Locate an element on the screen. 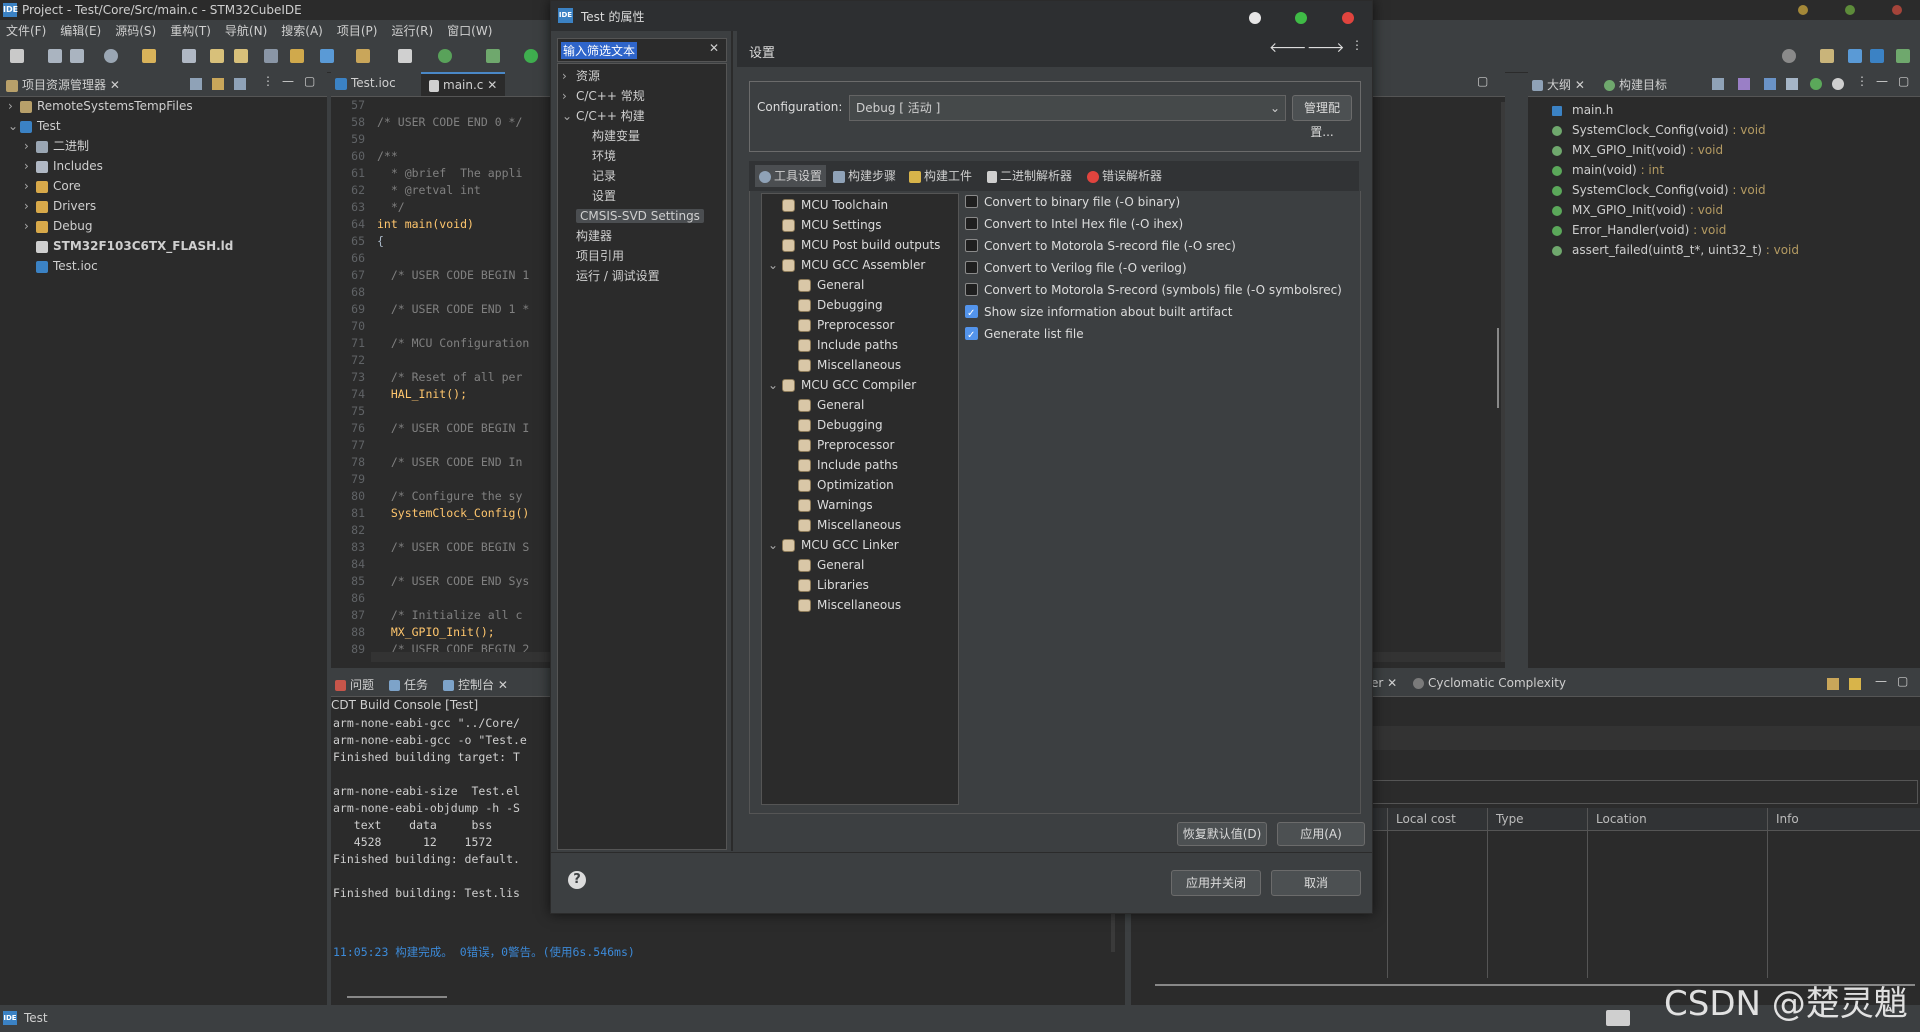  subtab-build-steps: 构建步骤 is located at coordinates (864, 176).